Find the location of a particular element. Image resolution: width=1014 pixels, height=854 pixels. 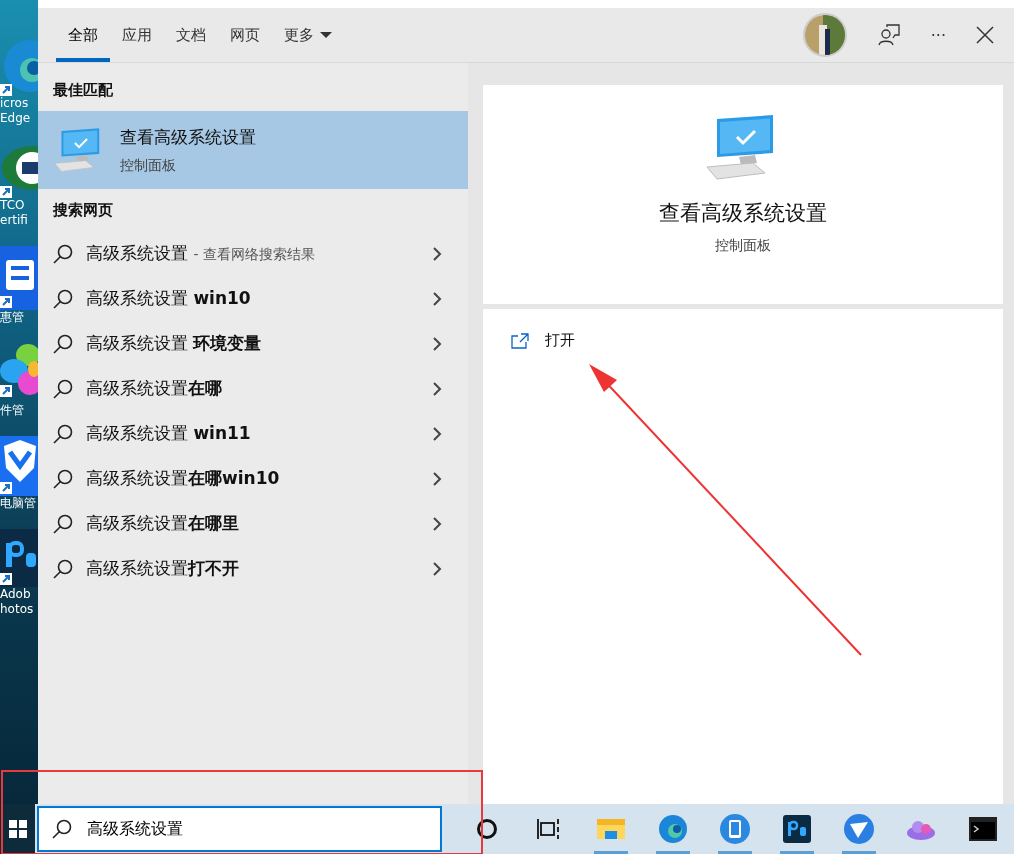

app-icon is located at coordinates (19, 278).